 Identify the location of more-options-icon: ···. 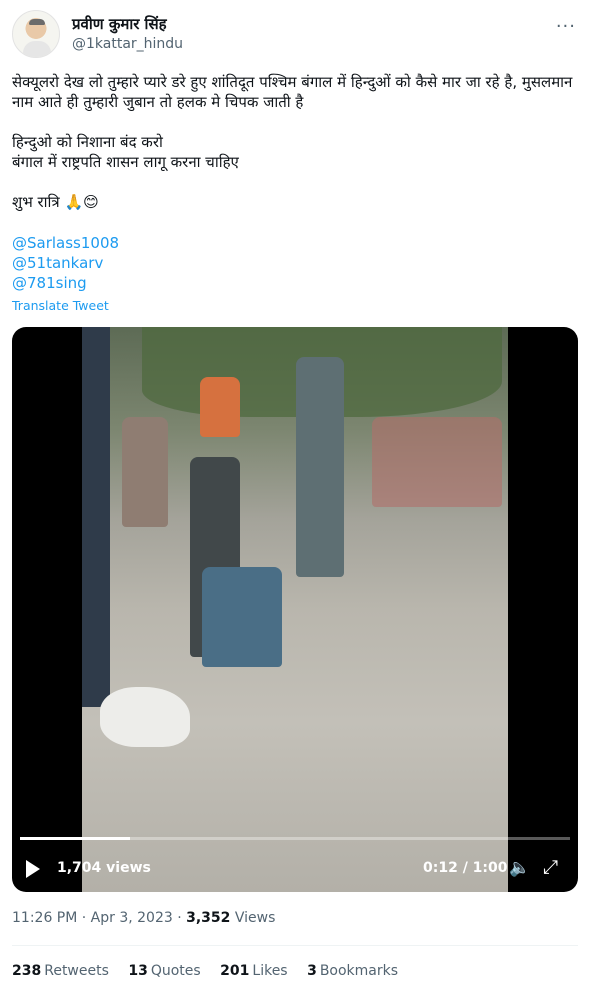
(566, 26).